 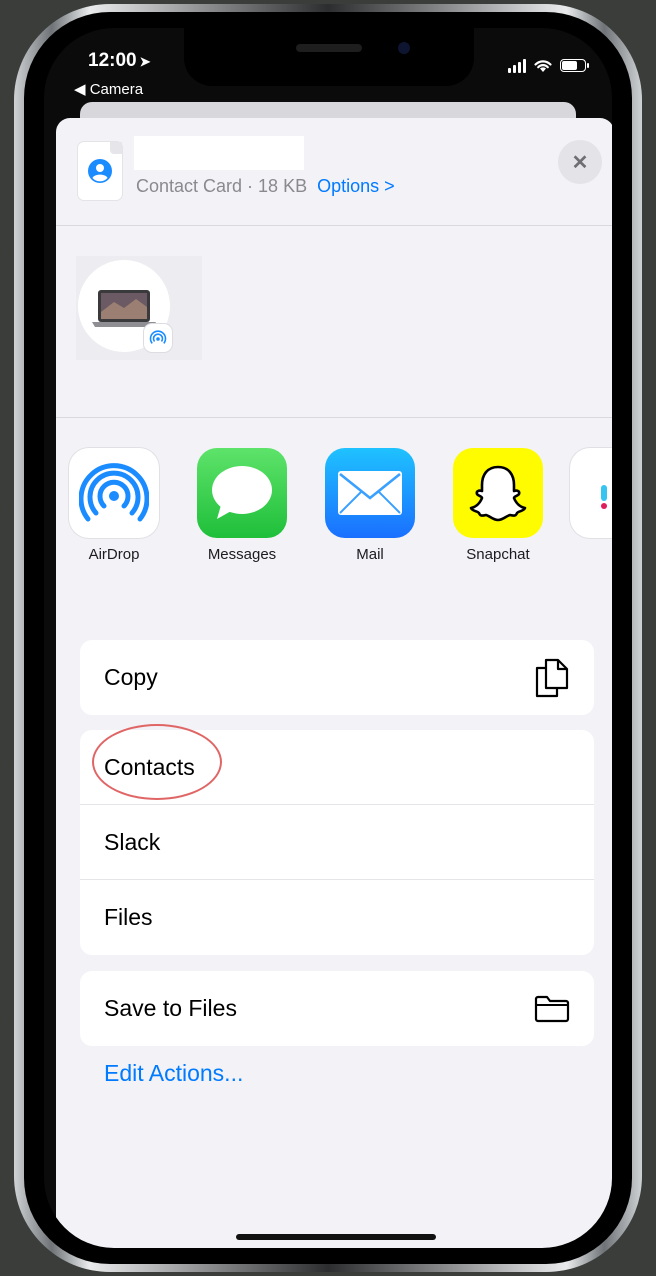 I want to click on slack-label: Slack, so click(x=132, y=841).